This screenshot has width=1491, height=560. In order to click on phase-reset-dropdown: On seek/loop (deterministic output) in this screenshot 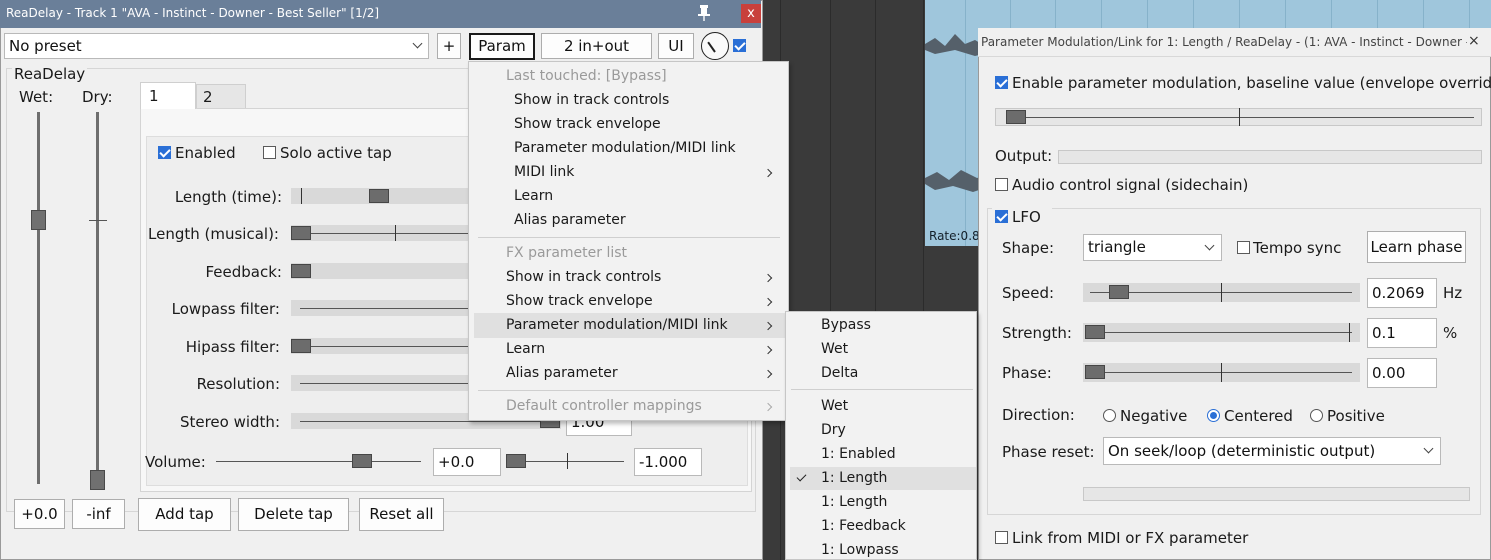, I will do `click(1272, 451)`.